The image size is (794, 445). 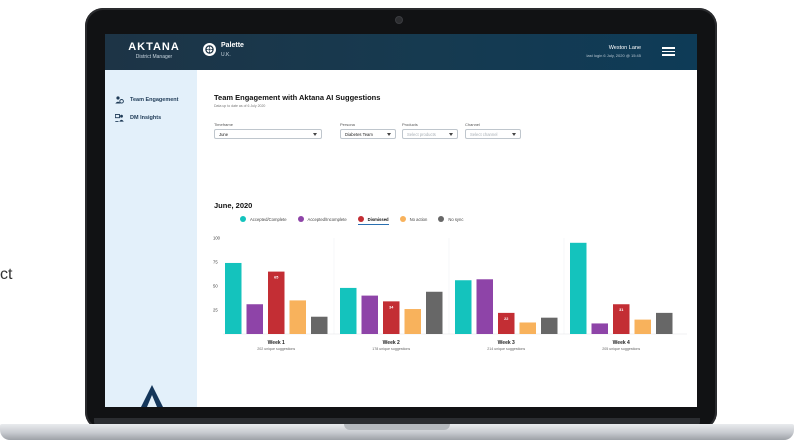 I want to click on legend-item: Dismissed, so click(x=373, y=220).